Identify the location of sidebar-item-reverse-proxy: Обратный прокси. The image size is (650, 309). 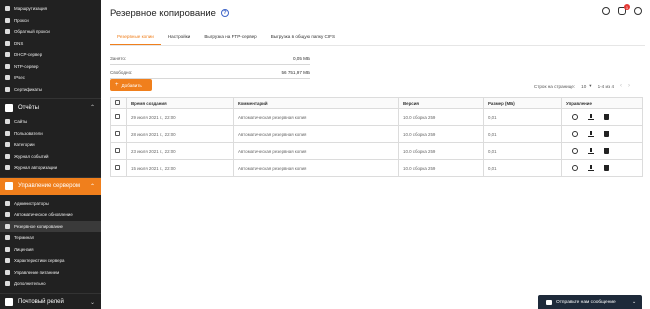
(50, 32).